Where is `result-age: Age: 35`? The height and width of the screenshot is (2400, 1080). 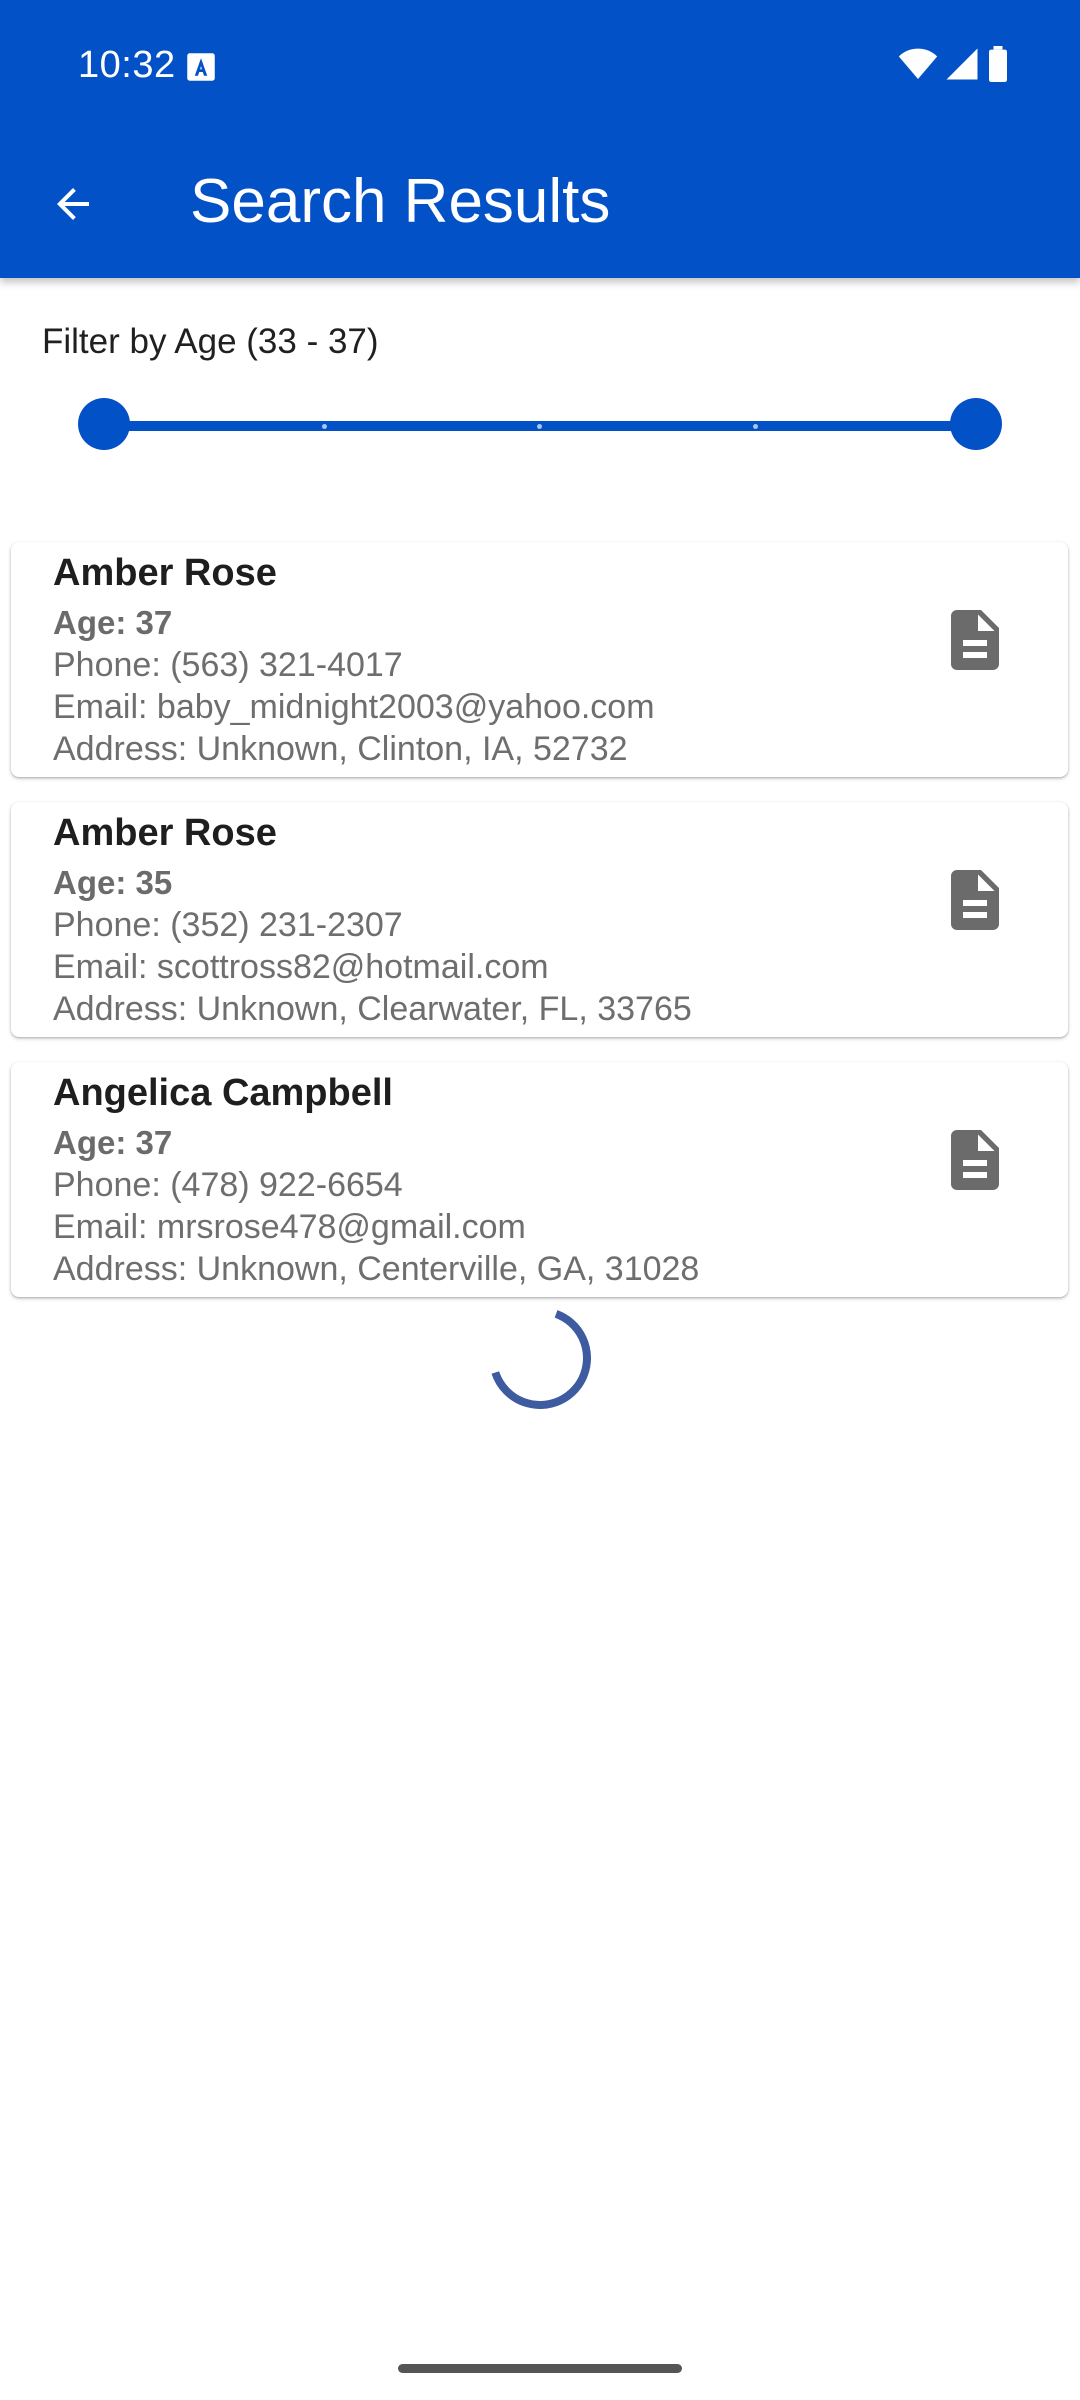 result-age: Age: 35 is located at coordinates (113, 882).